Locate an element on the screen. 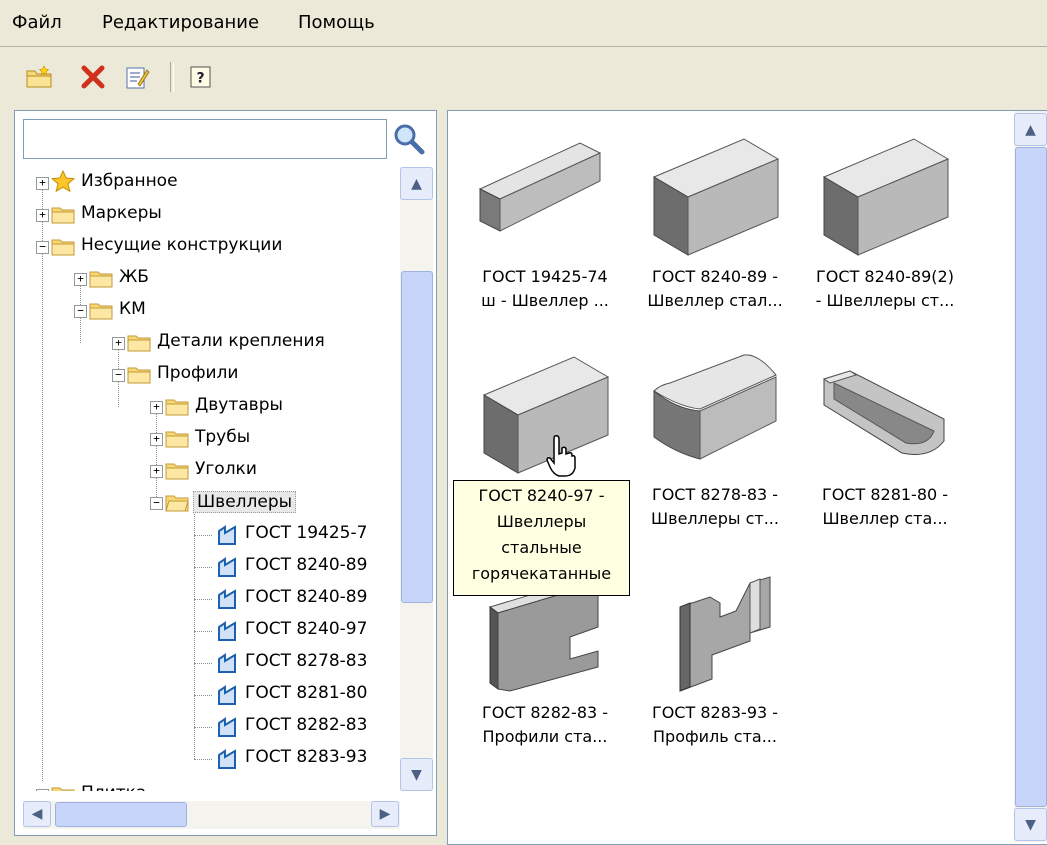 The height and width of the screenshot is (845, 1047). gallery-vertical-scrollbar: ▲ ▼ is located at coordinates (1030, 476).